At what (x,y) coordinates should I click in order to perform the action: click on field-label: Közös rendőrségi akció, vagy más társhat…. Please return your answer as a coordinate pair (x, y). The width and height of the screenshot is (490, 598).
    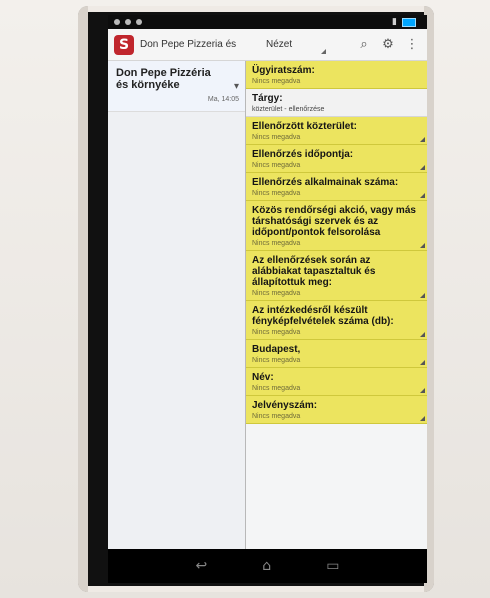
    Looking at the image, I should click on (334, 221).